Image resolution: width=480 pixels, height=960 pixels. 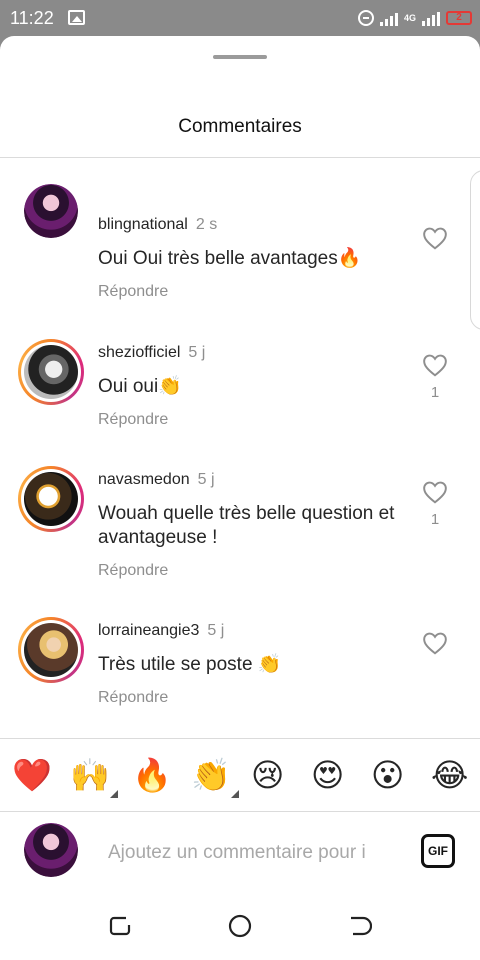 I want to click on recents-icon, so click(x=120, y=926).